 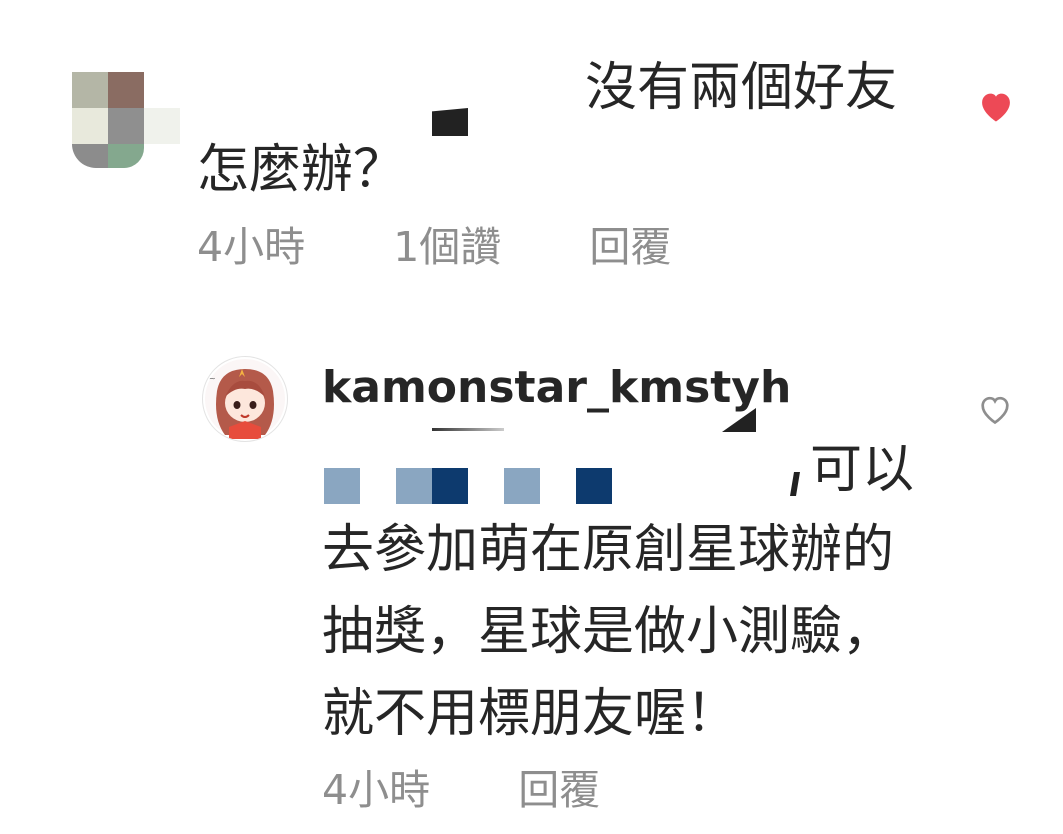 I want to click on comment-time: 4小時, so click(x=251, y=247).